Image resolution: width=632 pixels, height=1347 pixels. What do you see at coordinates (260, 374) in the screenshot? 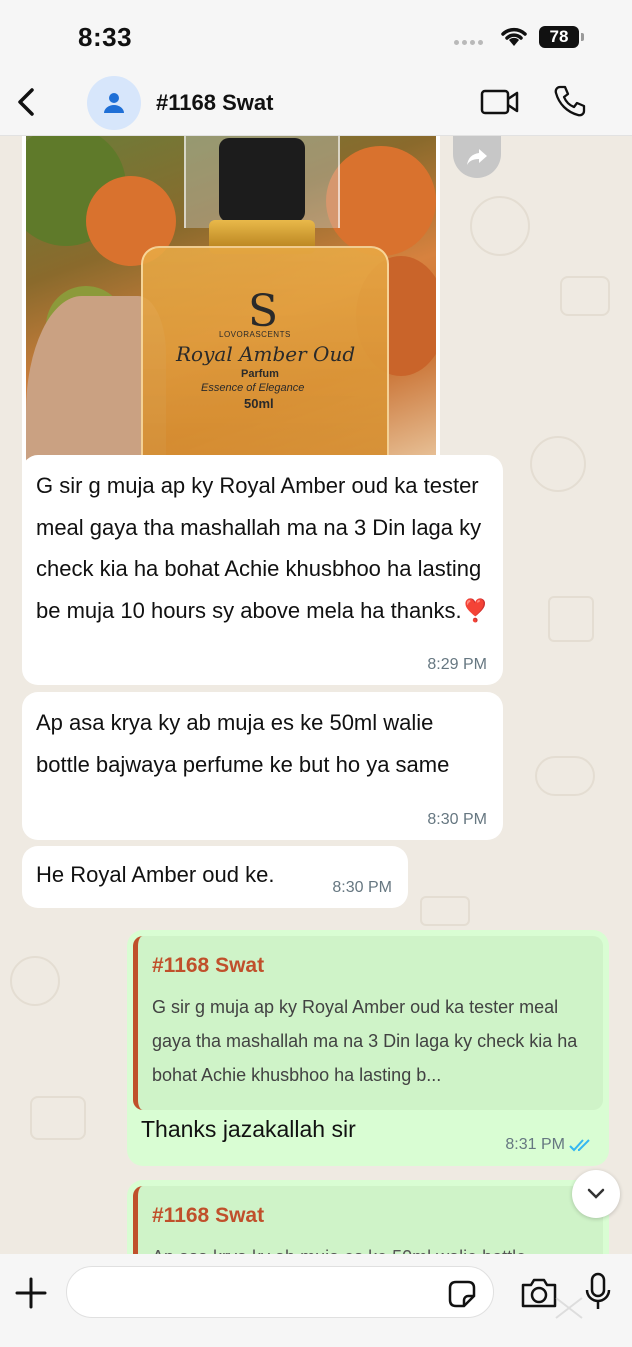
I see `product-type: Parfum` at bounding box center [260, 374].